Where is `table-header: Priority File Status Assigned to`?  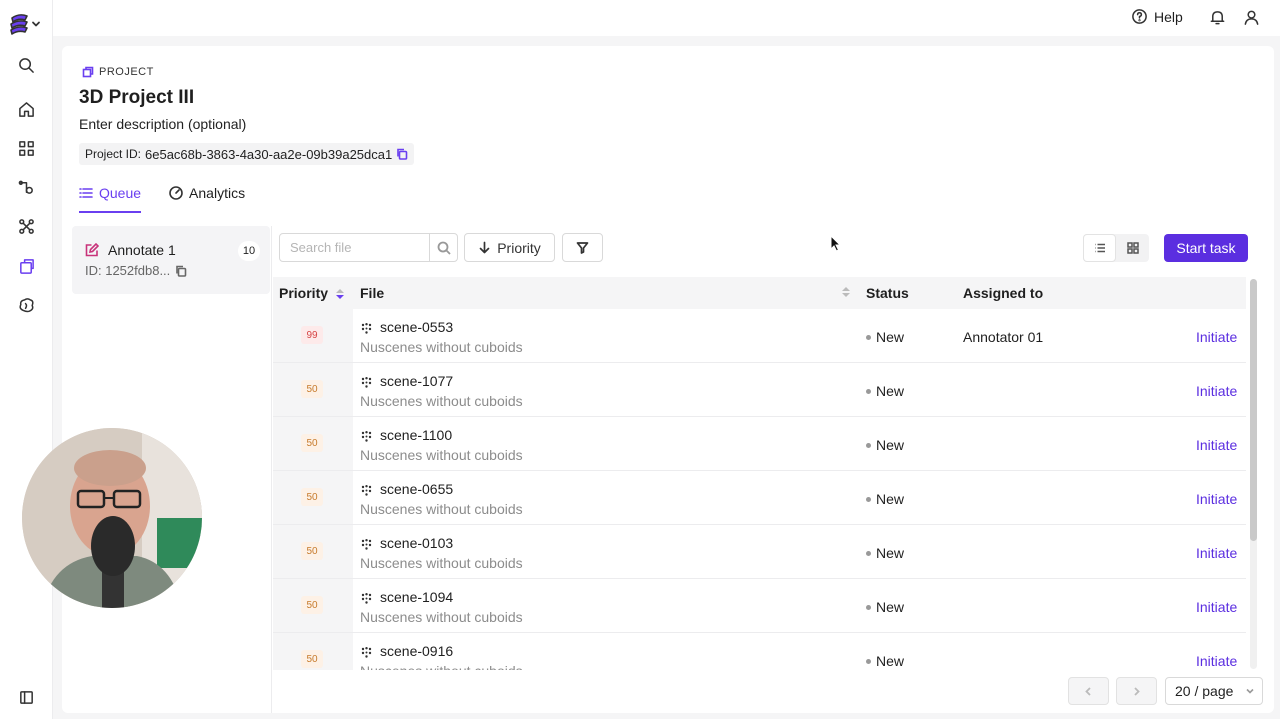
table-header: Priority File Status Assigned to is located at coordinates (759, 293).